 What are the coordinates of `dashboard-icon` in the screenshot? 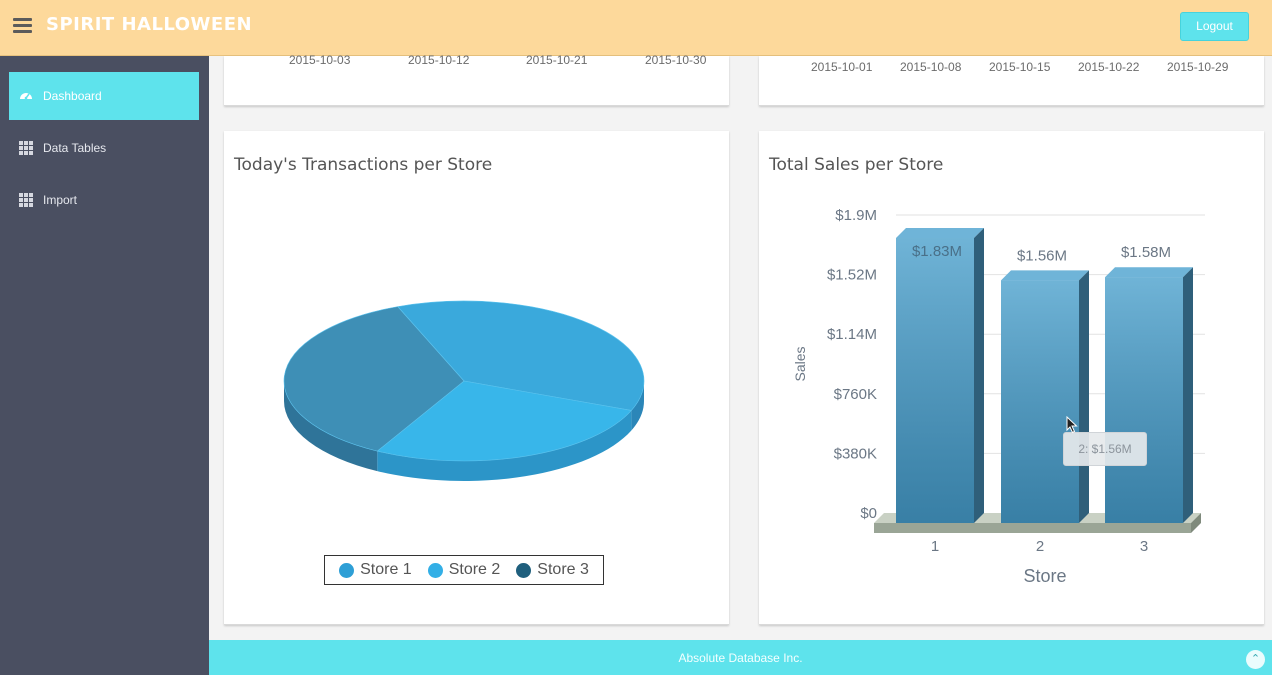 It's located at (26, 96).